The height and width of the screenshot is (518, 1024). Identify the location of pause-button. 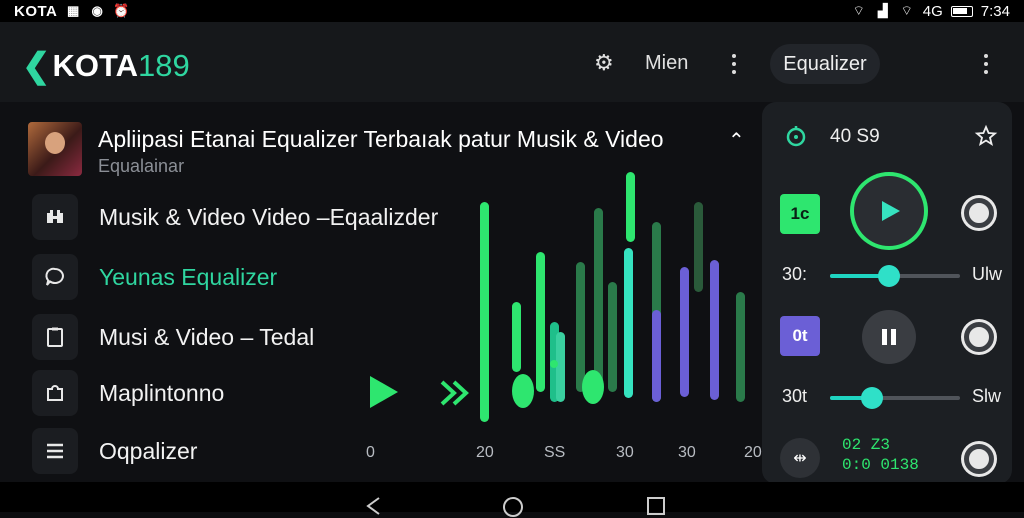
(889, 337).